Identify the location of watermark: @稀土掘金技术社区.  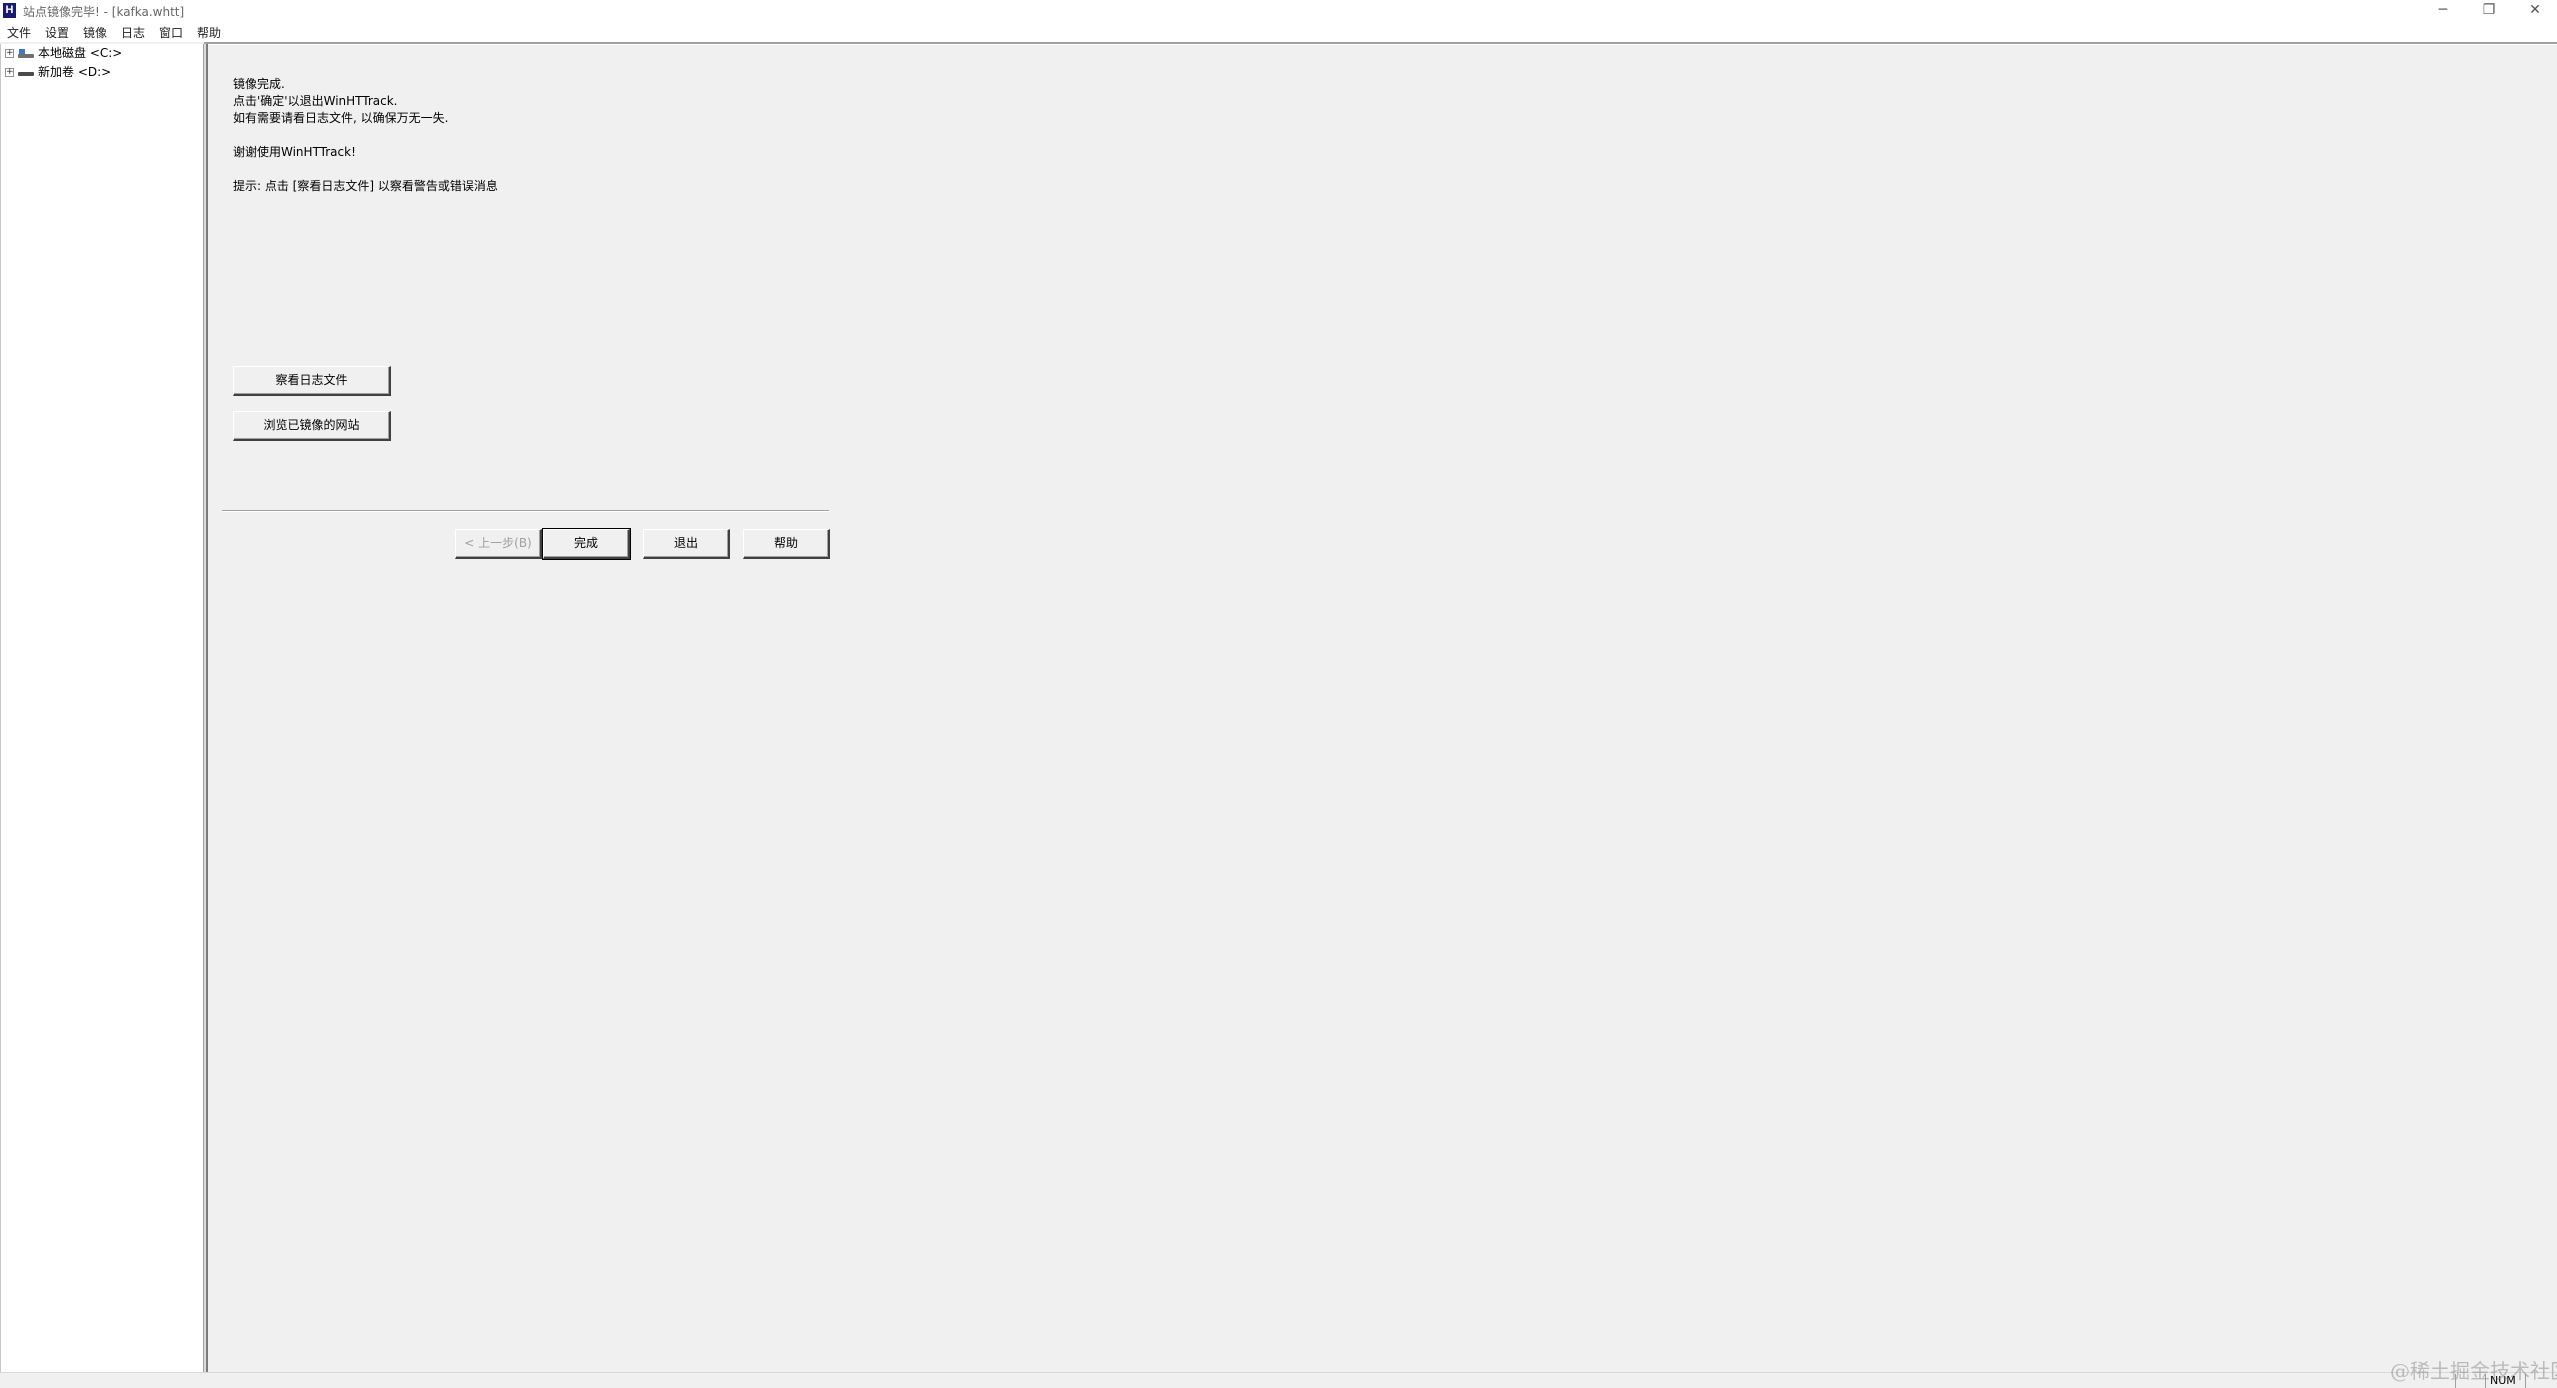
(2473, 1371).